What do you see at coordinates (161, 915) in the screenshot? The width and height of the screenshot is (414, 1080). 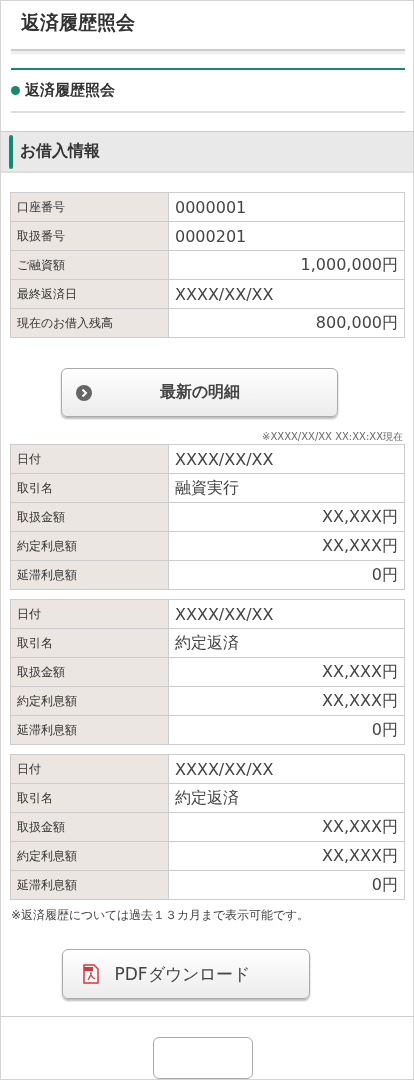 I see `history-note: ※返済履歴については過去１３カ月まで表示可能です。` at bounding box center [161, 915].